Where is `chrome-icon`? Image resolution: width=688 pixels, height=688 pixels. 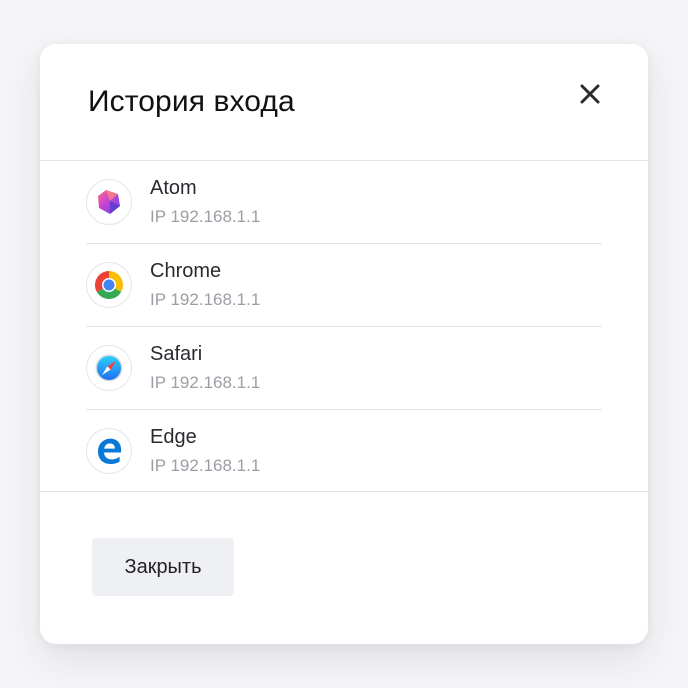 chrome-icon is located at coordinates (109, 285).